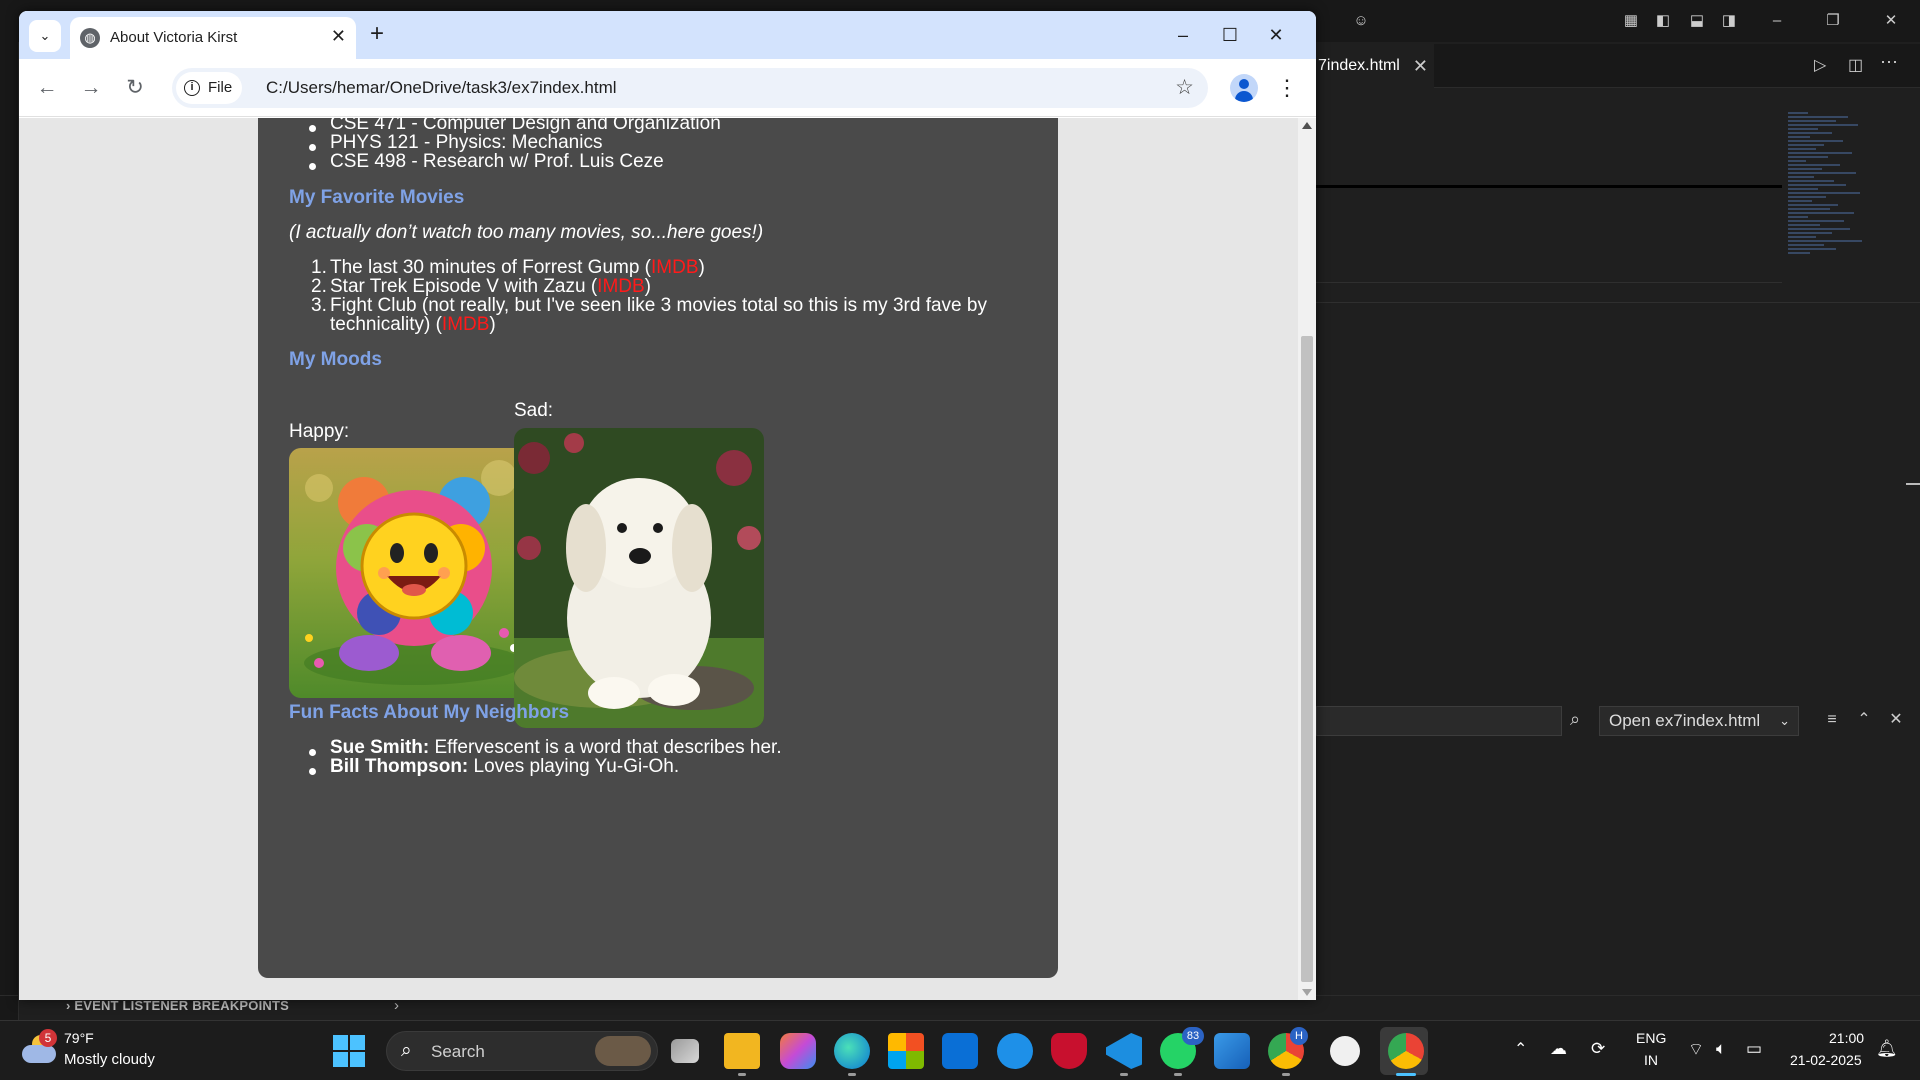  Describe the element at coordinates (1697, 21) in the screenshot. I see `toggle-panel-icon: ⬓` at that location.